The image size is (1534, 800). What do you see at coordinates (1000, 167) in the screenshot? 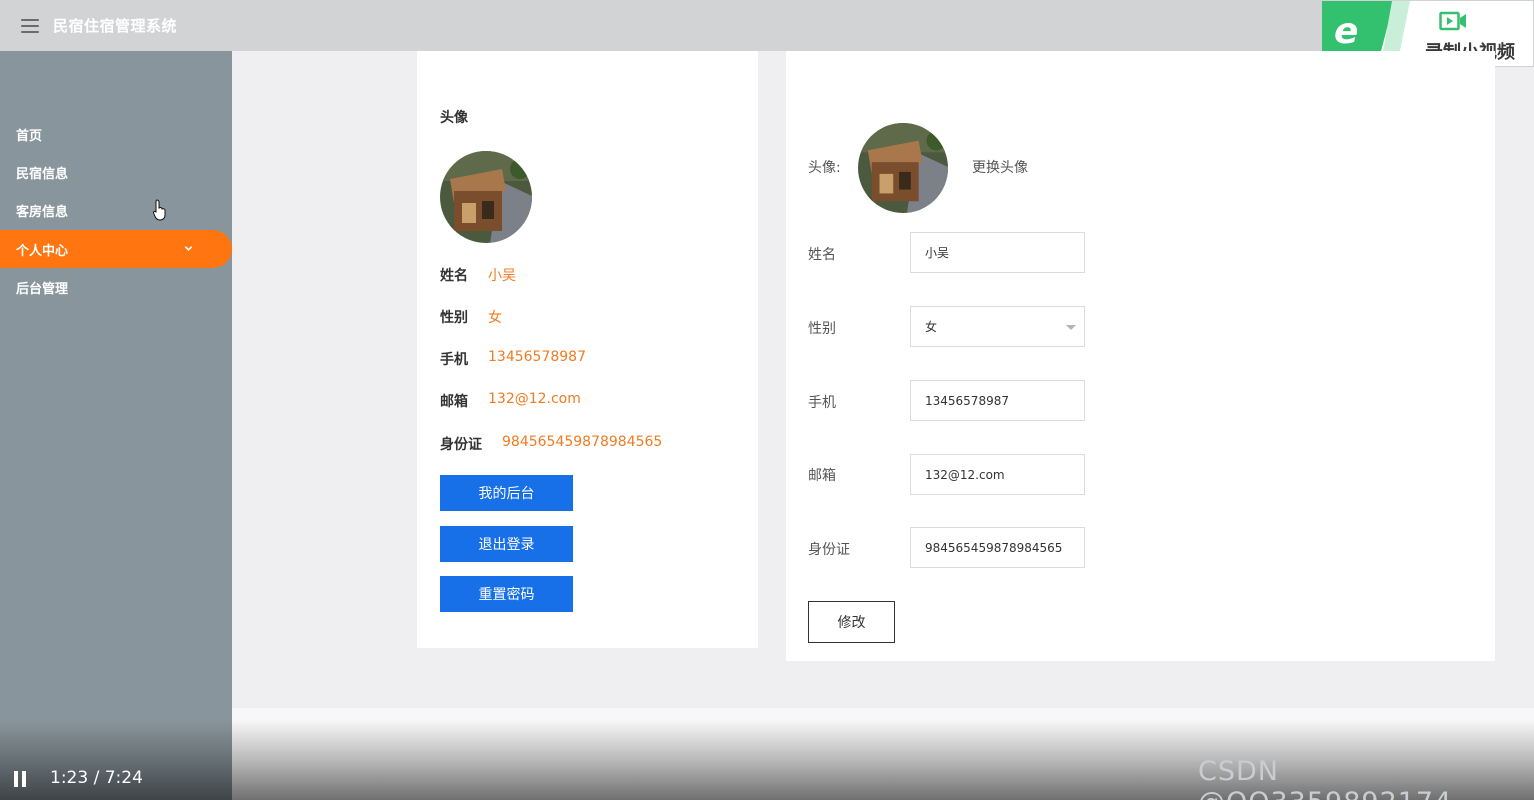
I see `change-avatar-link: 更换头像` at bounding box center [1000, 167].